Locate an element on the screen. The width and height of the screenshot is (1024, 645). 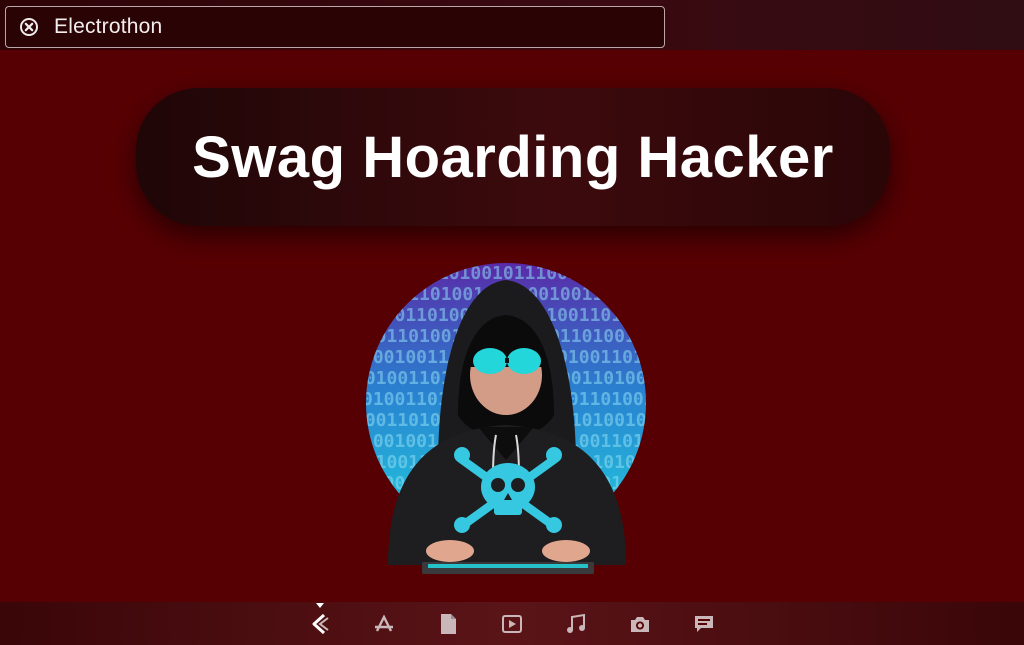
bottom-dock is located at coordinates (512, 623).